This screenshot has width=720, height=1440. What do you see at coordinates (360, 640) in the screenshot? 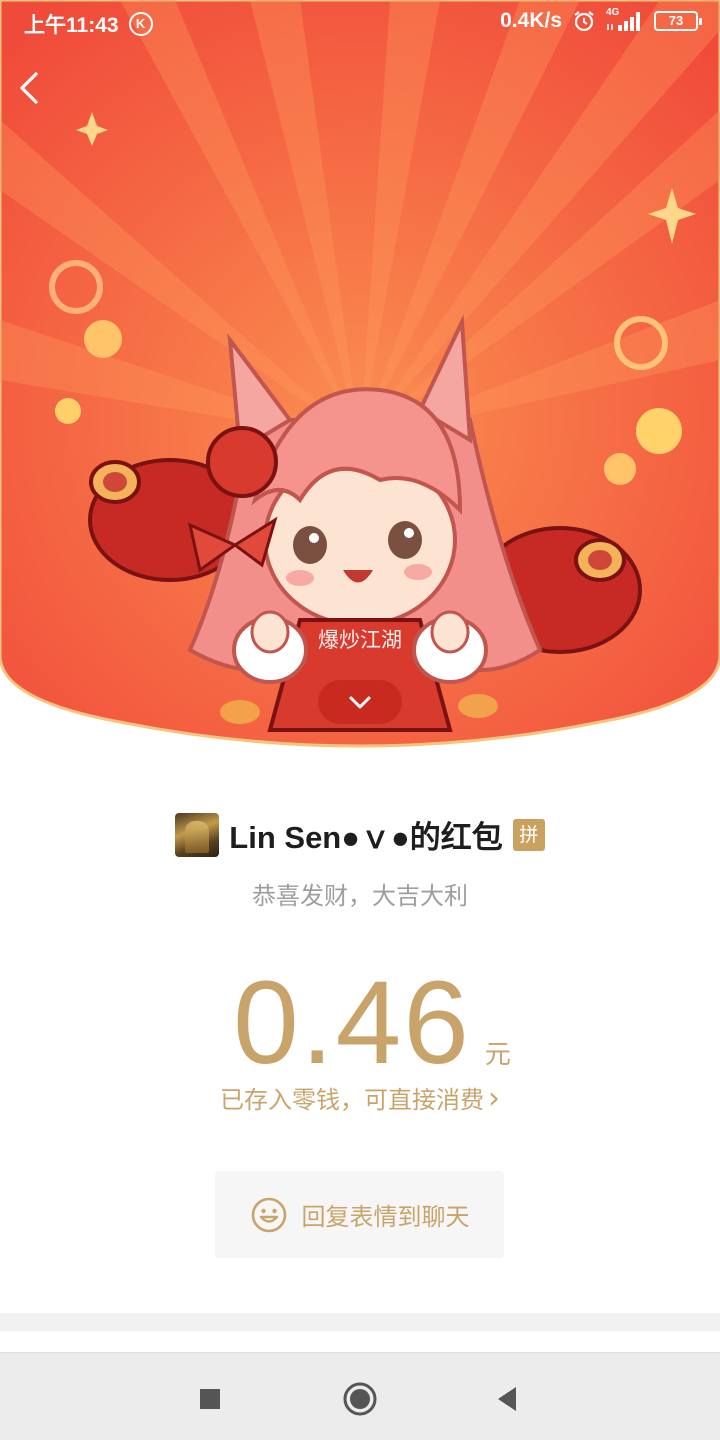
I see `channel-label: 爆炒江湖` at bounding box center [360, 640].